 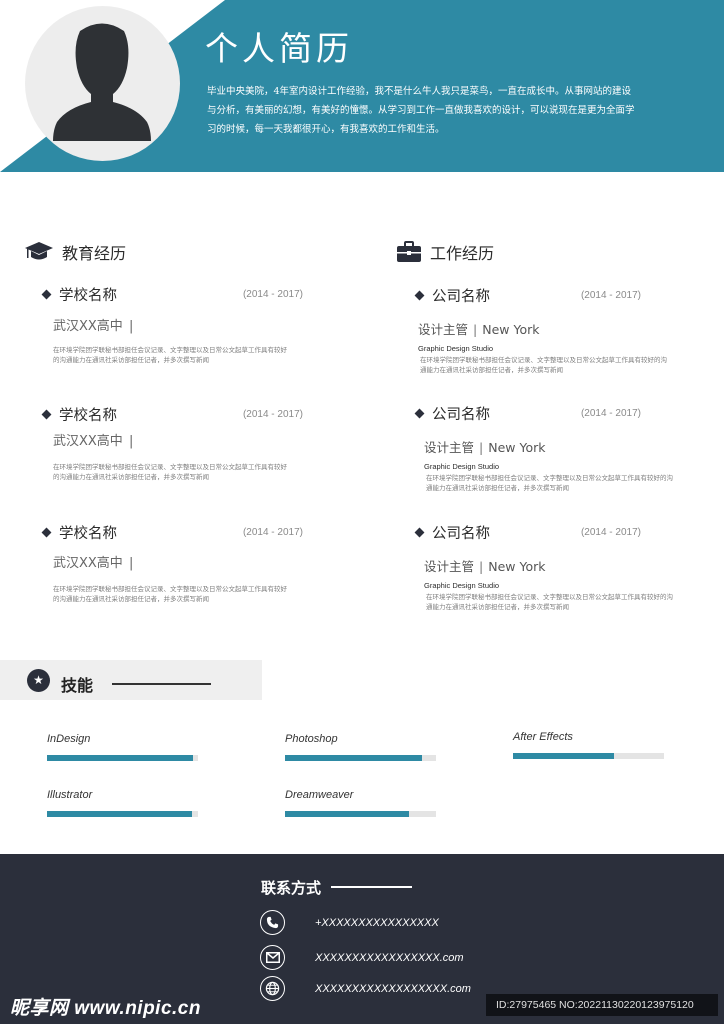 I want to click on skill-name: Illustrator, so click(x=70, y=795).